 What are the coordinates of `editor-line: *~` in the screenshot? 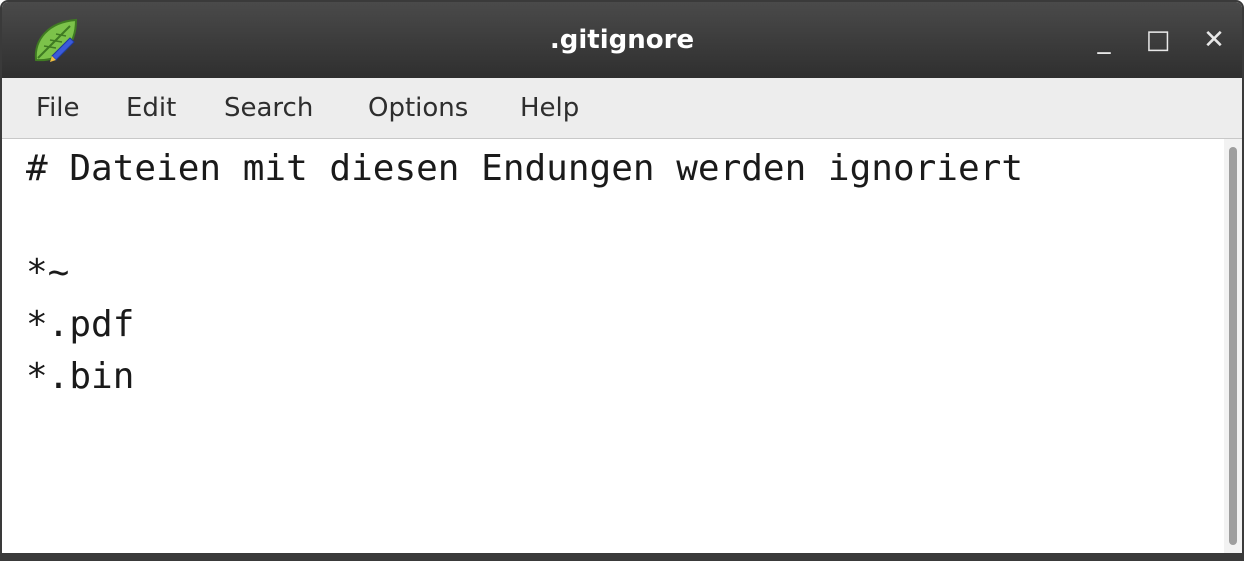 It's located at (47, 273).